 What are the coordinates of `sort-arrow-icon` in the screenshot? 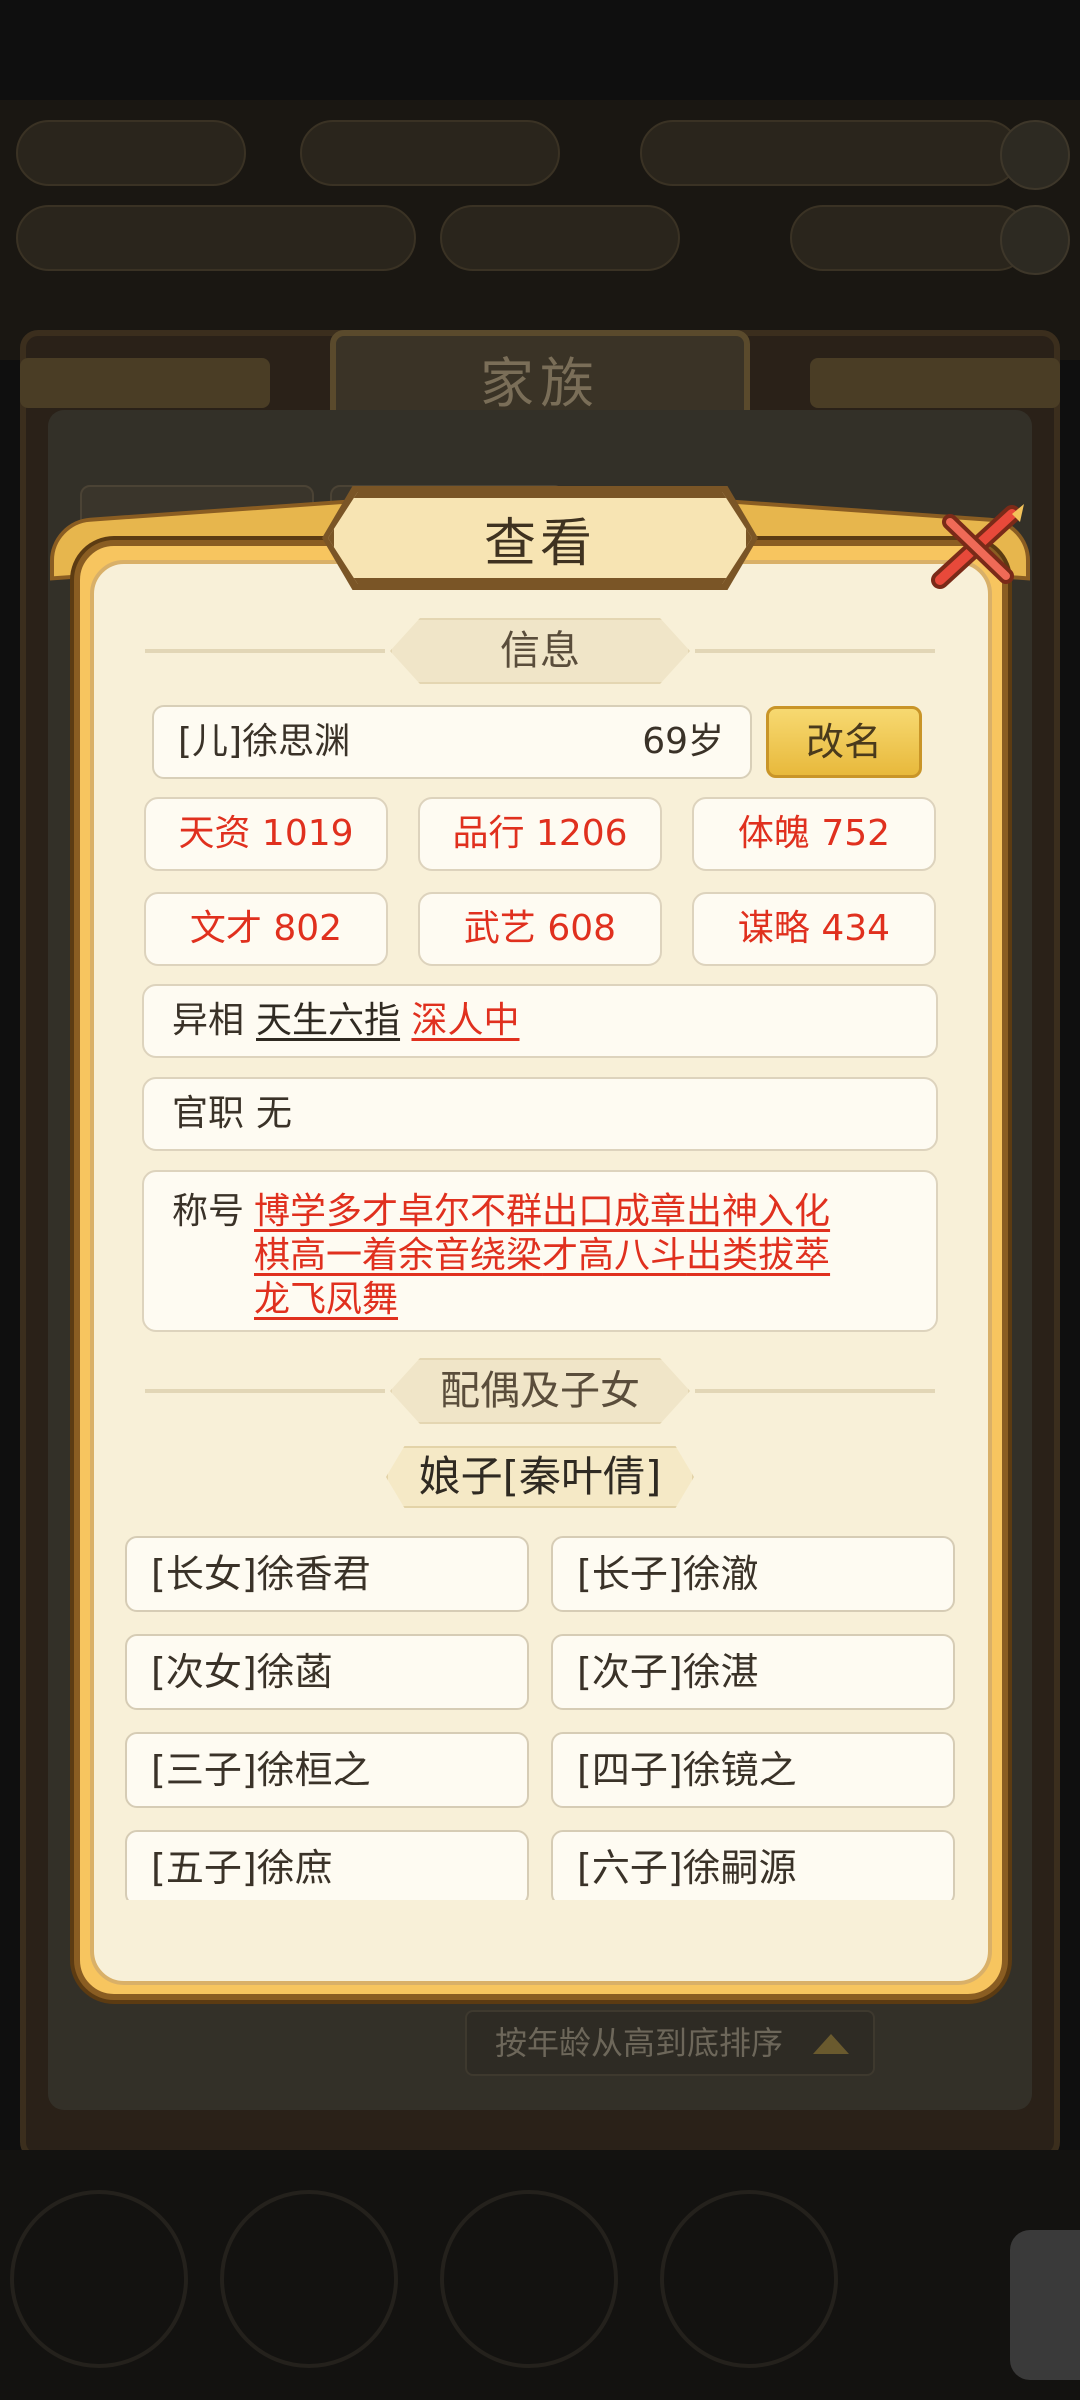 It's located at (831, 2044).